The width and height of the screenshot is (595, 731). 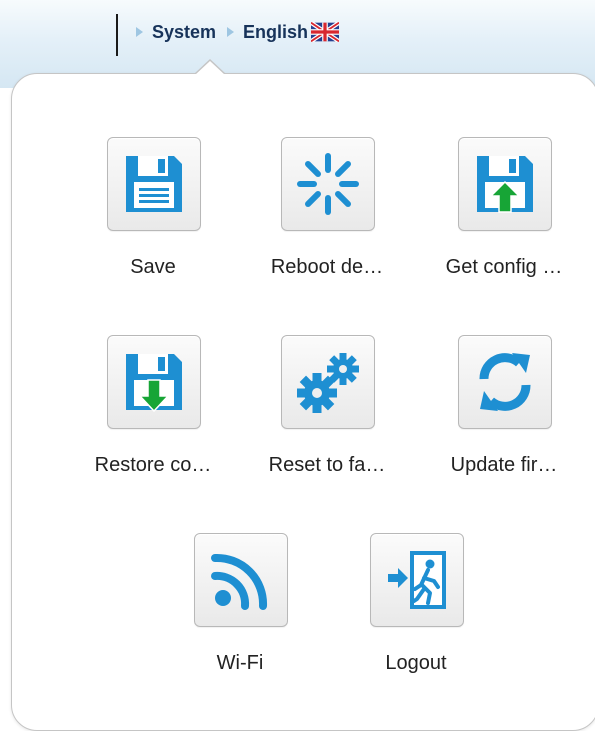 I want to click on reboot-spinner-icon, so click(x=328, y=184).